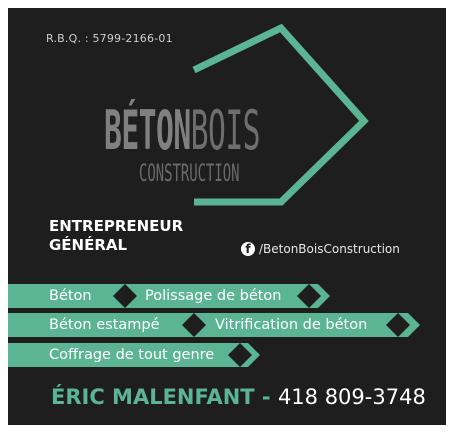 The width and height of the screenshot is (454, 433). Describe the element at coordinates (213, 296) in the screenshot. I see `service-polissage: Polissage de béton` at that location.